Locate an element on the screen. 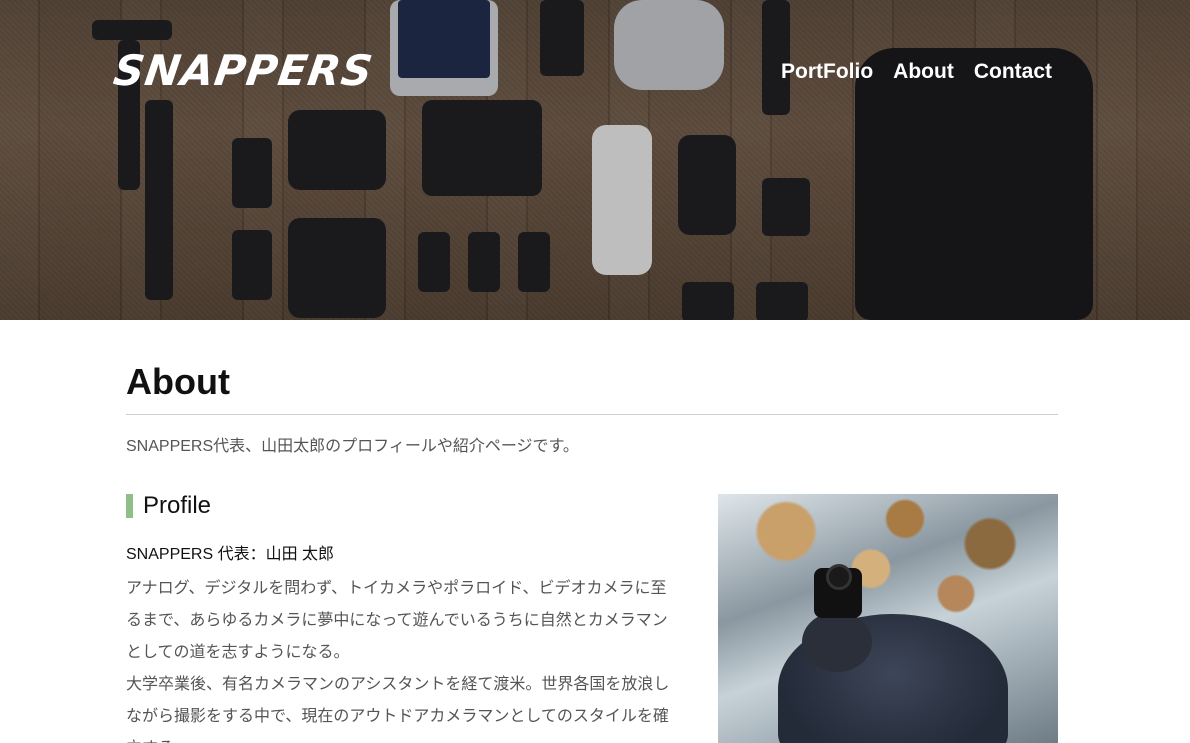 The width and height of the screenshot is (1190, 743). profile-photo is located at coordinates (888, 618).